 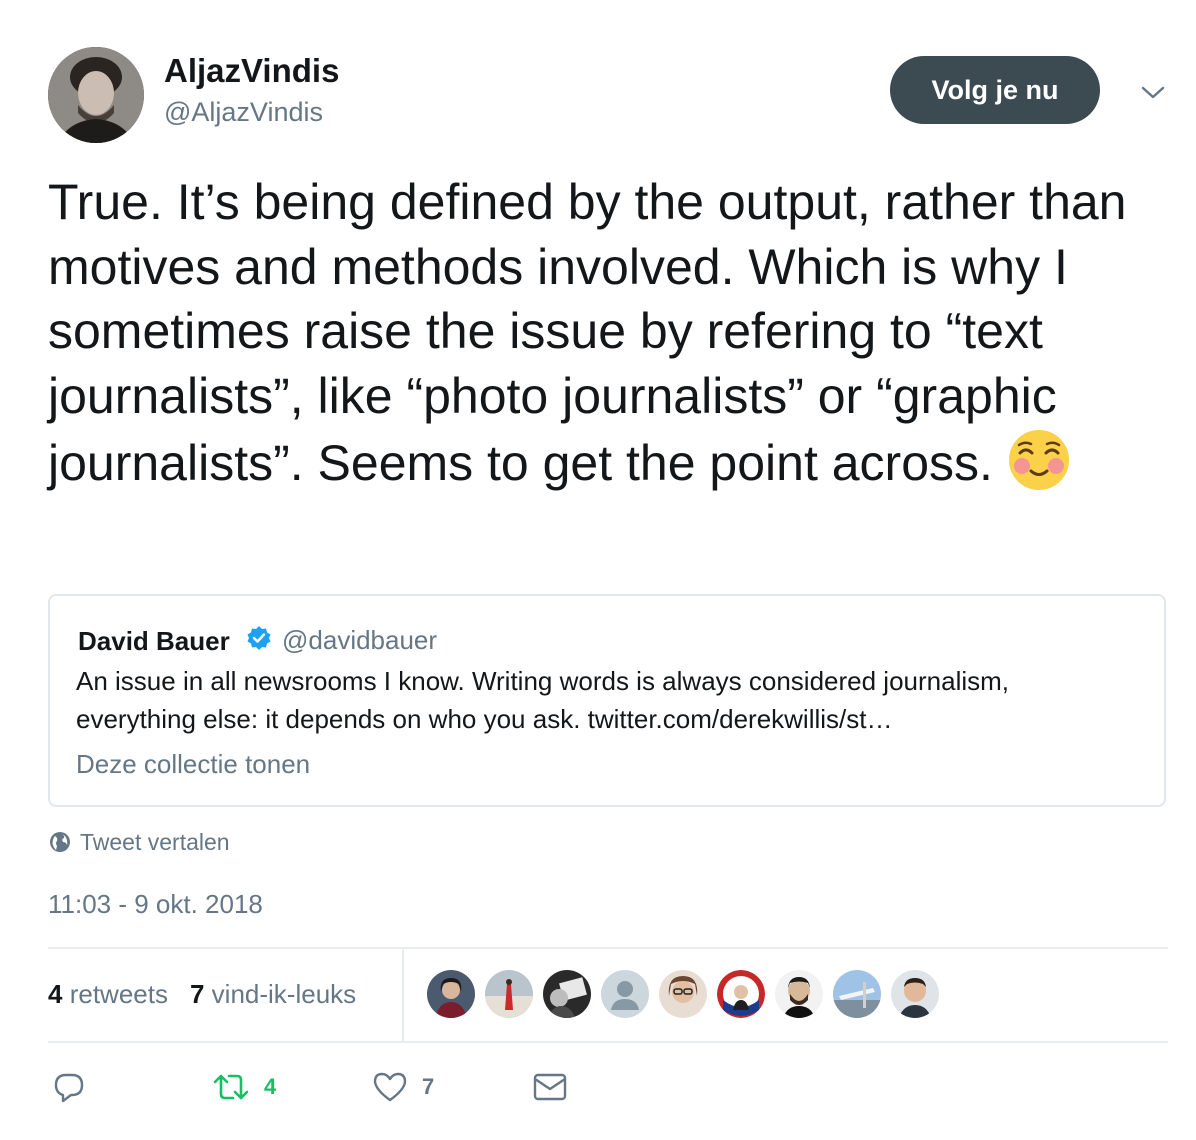 I want to click on quoted-author-name: David Bauer, so click(x=154, y=641).